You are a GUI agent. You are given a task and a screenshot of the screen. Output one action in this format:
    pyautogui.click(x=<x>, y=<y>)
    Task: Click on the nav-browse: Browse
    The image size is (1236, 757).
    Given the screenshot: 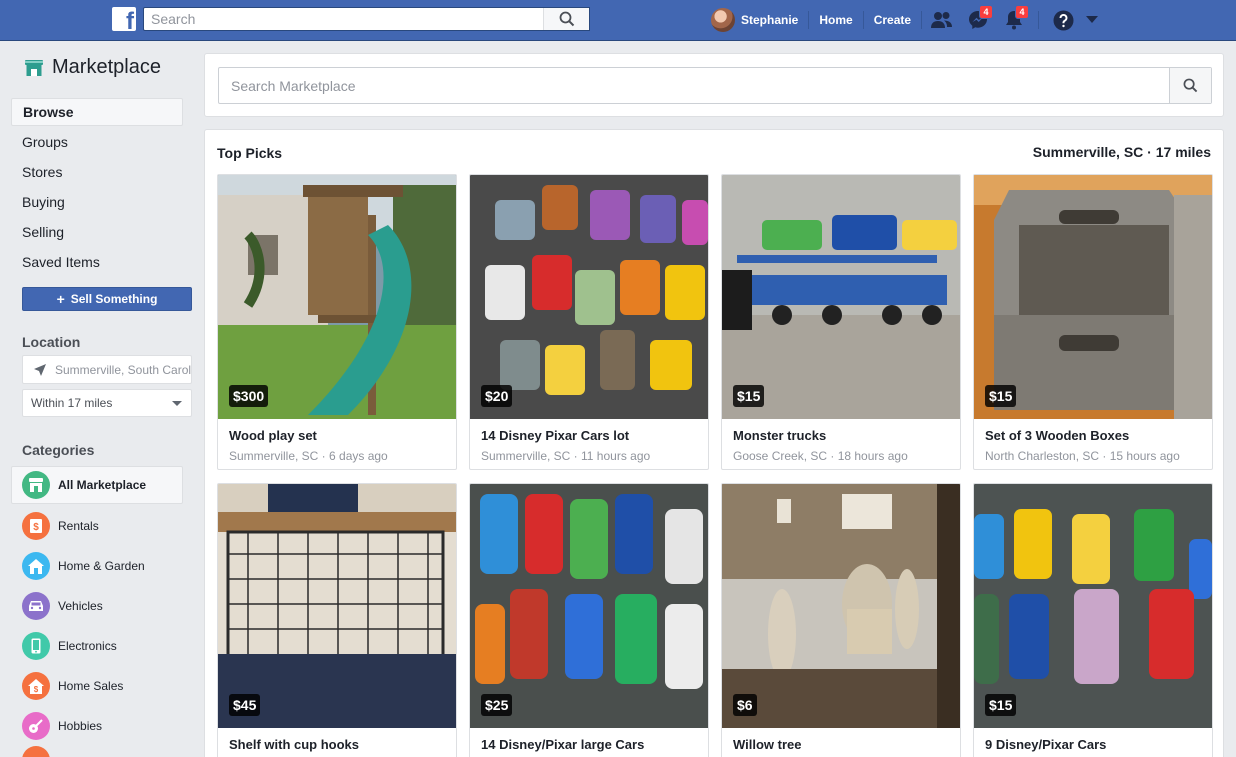 What is the action you would take?
    pyautogui.click(x=97, y=112)
    